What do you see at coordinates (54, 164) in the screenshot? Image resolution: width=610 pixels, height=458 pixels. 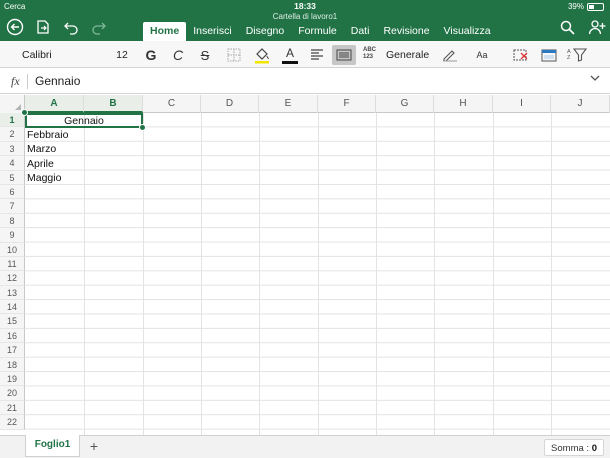 I see `cell-a4: Aprile` at bounding box center [54, 164].